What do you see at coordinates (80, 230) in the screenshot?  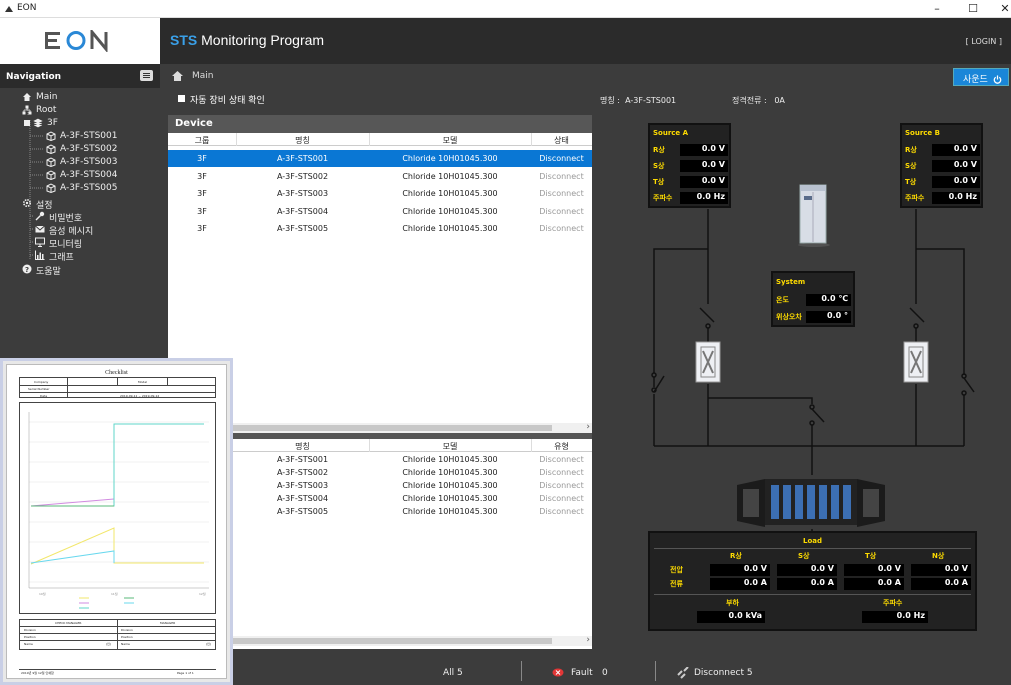 I see `nav-item-voice-message: 음성 메시지` at bounding box center [80, 230].